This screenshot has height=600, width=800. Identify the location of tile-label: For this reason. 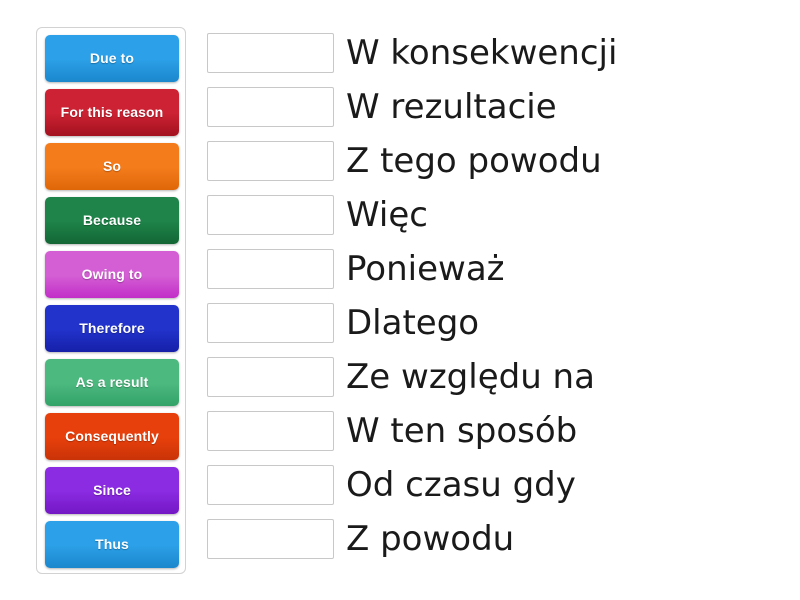
(112, 111).